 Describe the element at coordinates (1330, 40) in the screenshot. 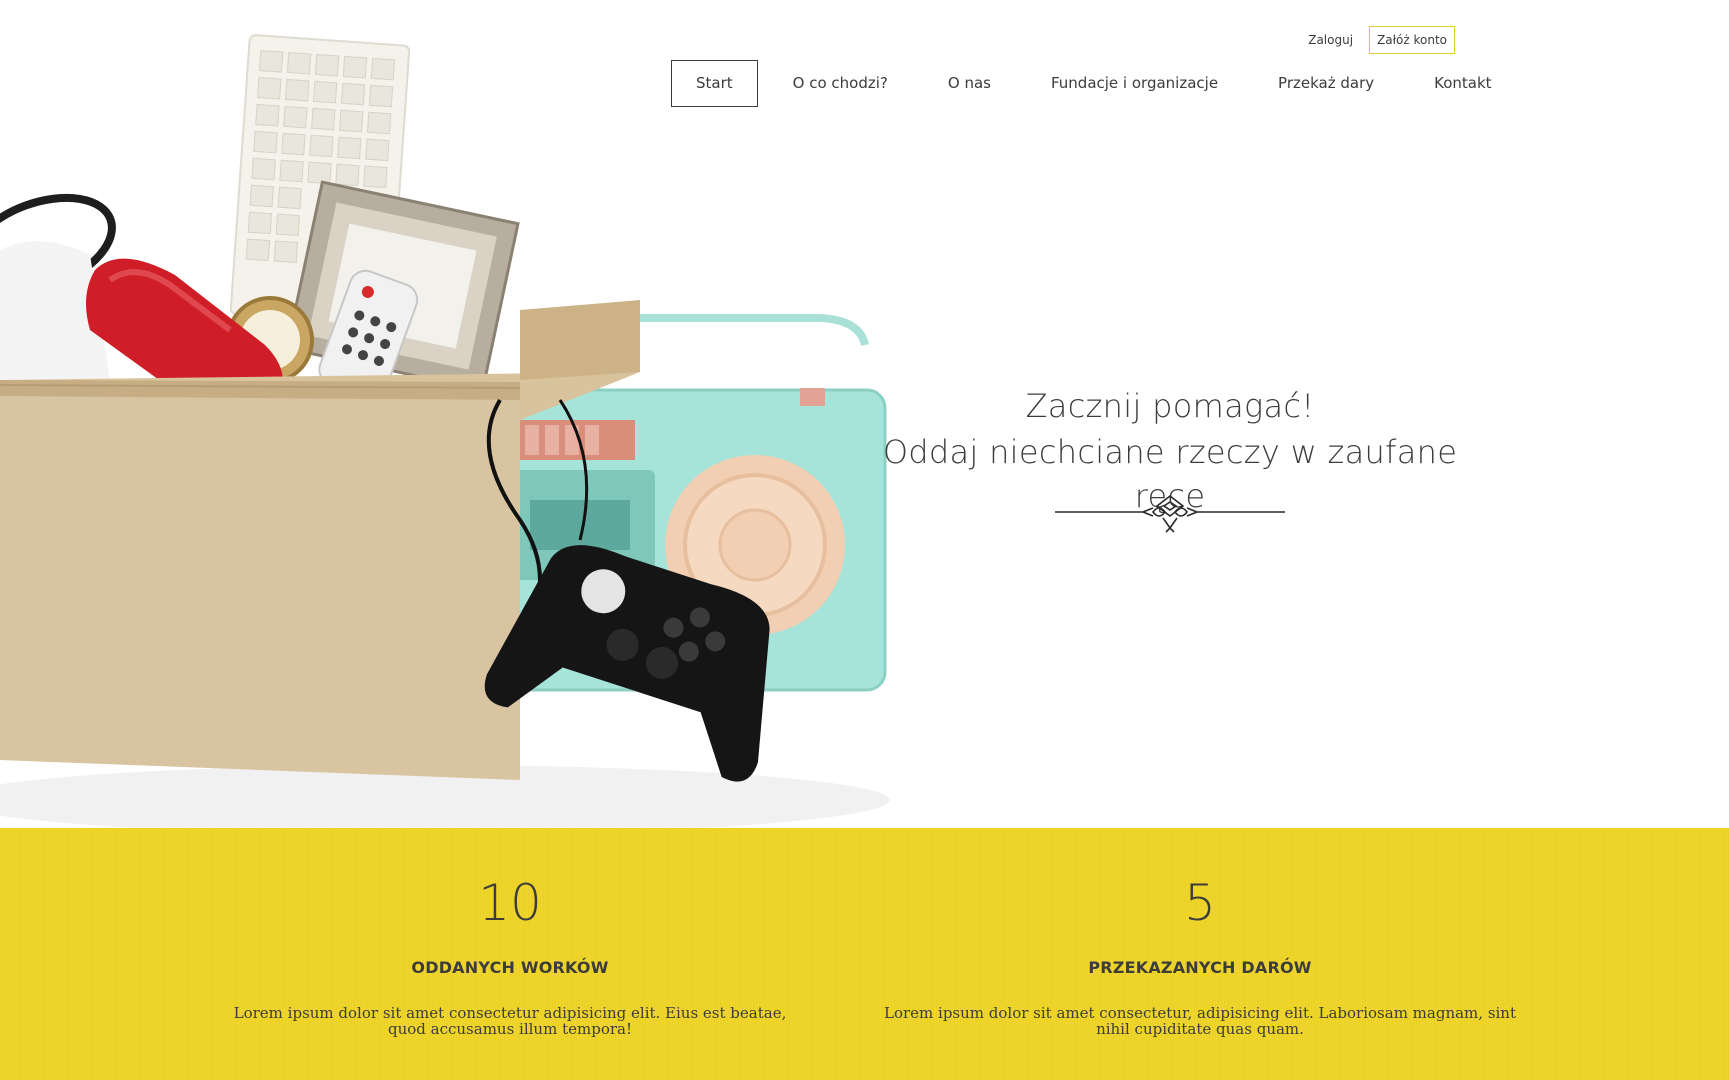

I see `login-link: Zaloguj` at that location.